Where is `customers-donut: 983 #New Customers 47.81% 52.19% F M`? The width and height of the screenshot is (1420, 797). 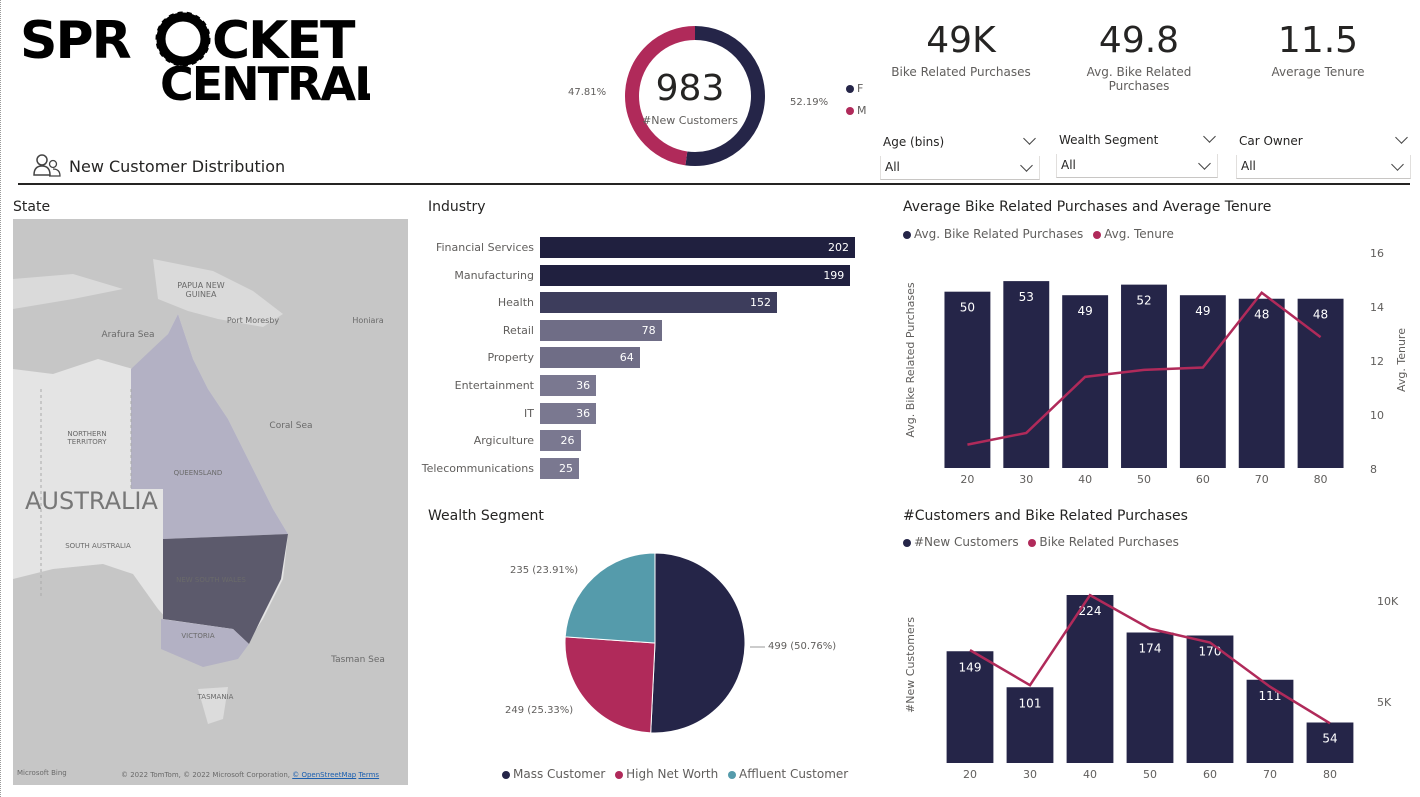 customers-donut: 983 #New Customers 47.81% 52.19% F M is located at coordinates (720, 97).